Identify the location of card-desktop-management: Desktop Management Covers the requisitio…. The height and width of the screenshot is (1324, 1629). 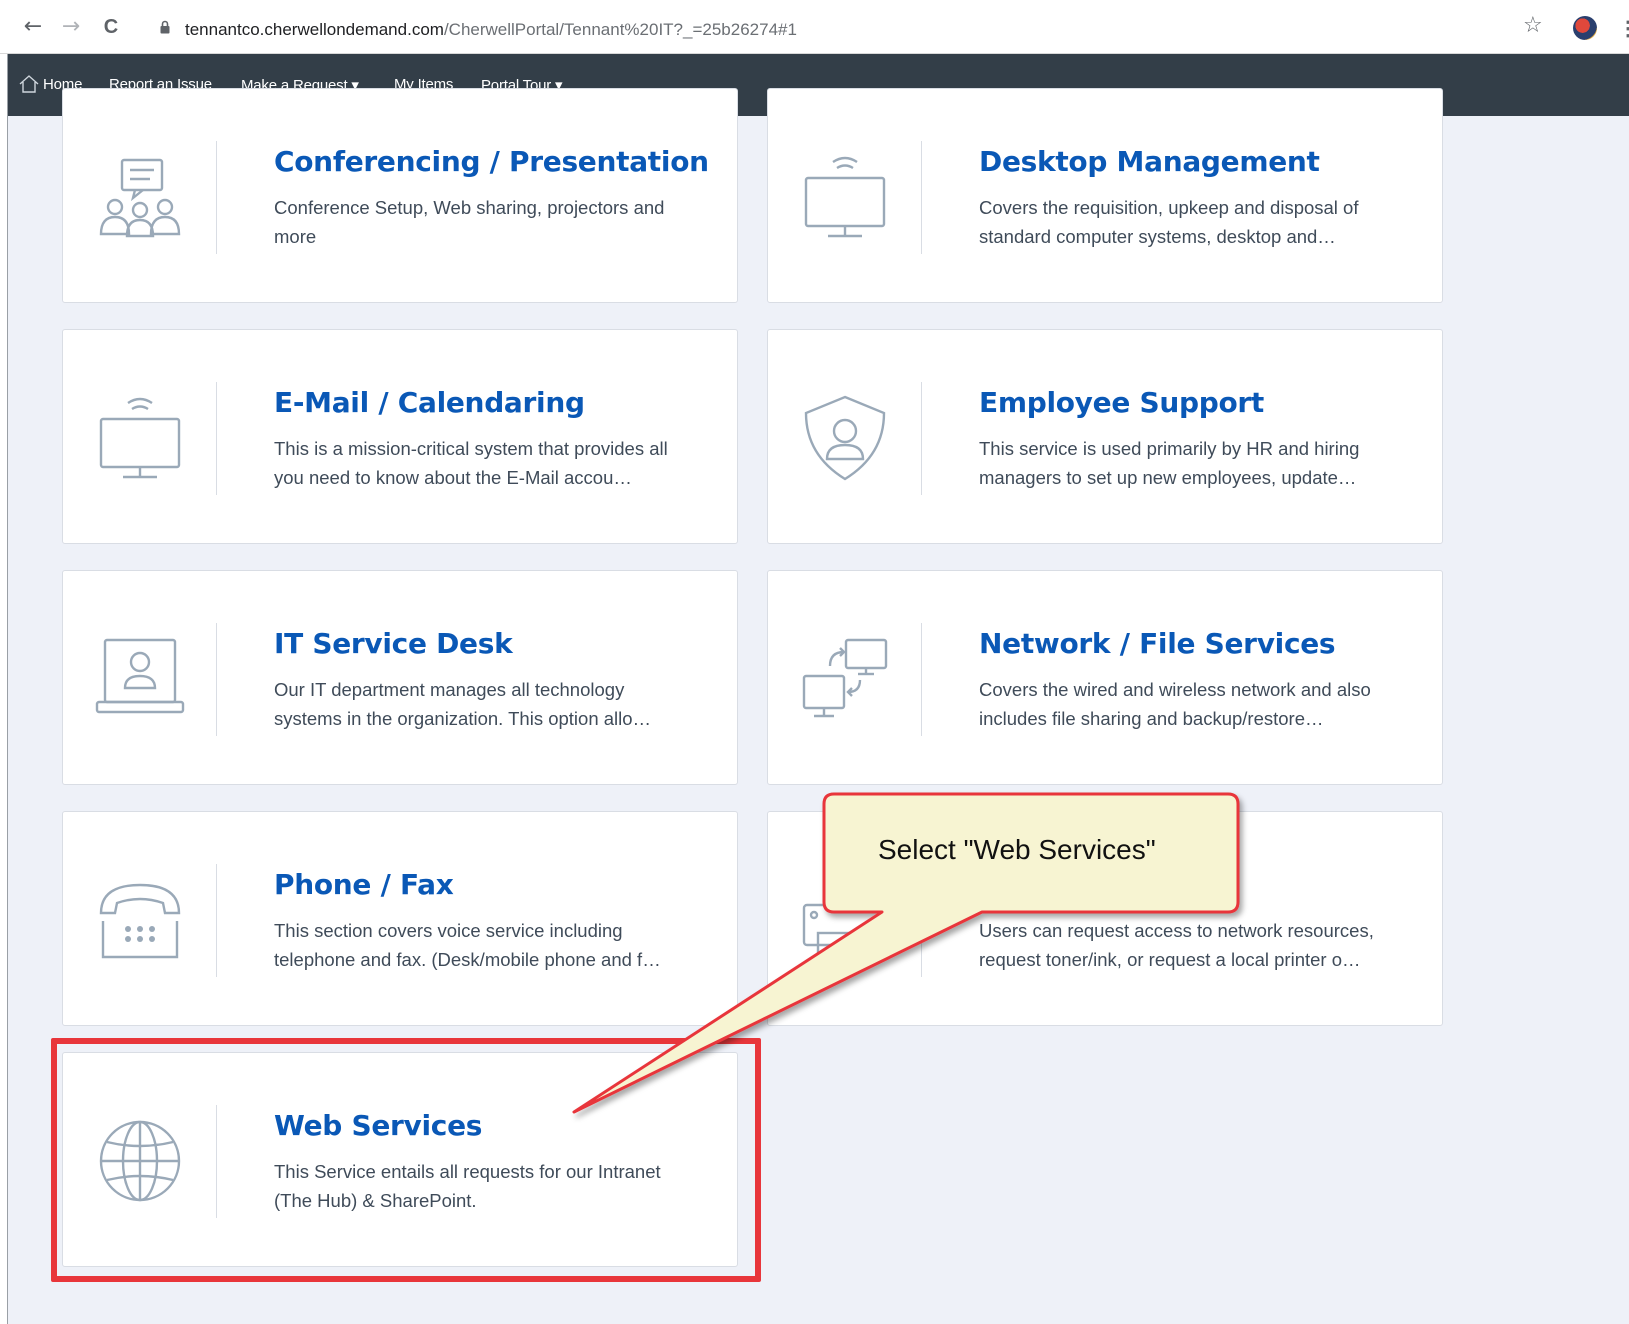
(1105, 195).